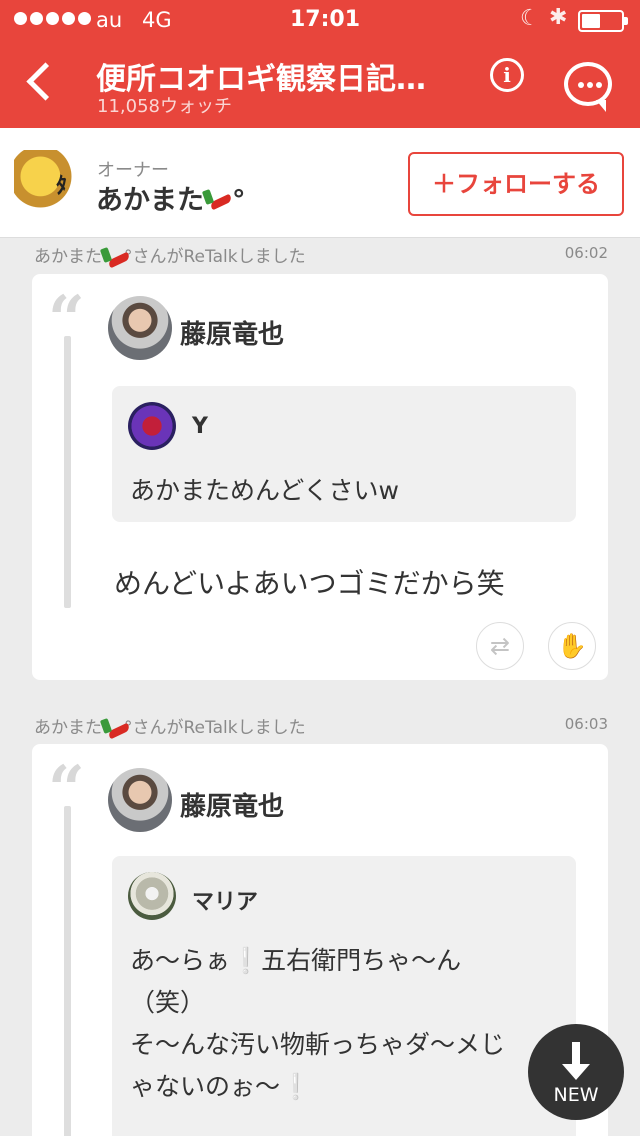 The image size is (640, 1136). Describe the element at coordinates (576, 1061) in the screenshot. I see `arrow-down-icon` at that location.